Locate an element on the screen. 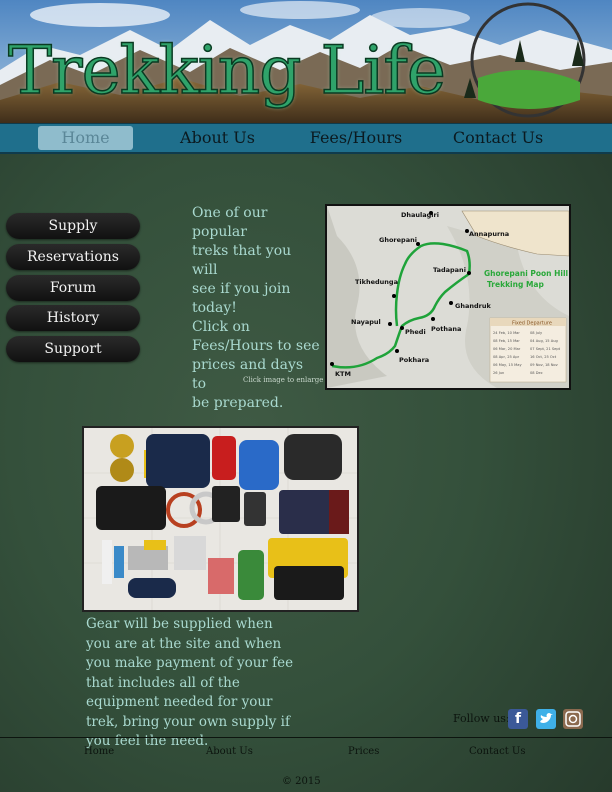 This screenshot has height=792, width=612. departure-date: 08 Feb, 15 Mar is located at coordinates (506, 341).